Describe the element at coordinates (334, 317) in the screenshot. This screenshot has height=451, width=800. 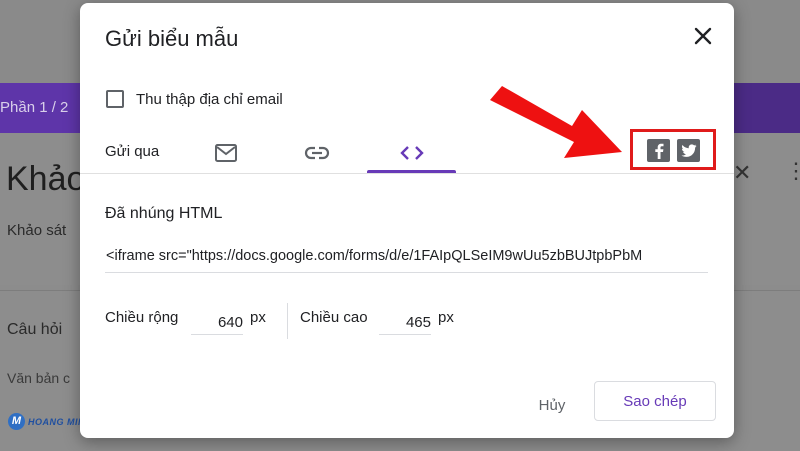
I see `height-label: Chiều cao` at that location.